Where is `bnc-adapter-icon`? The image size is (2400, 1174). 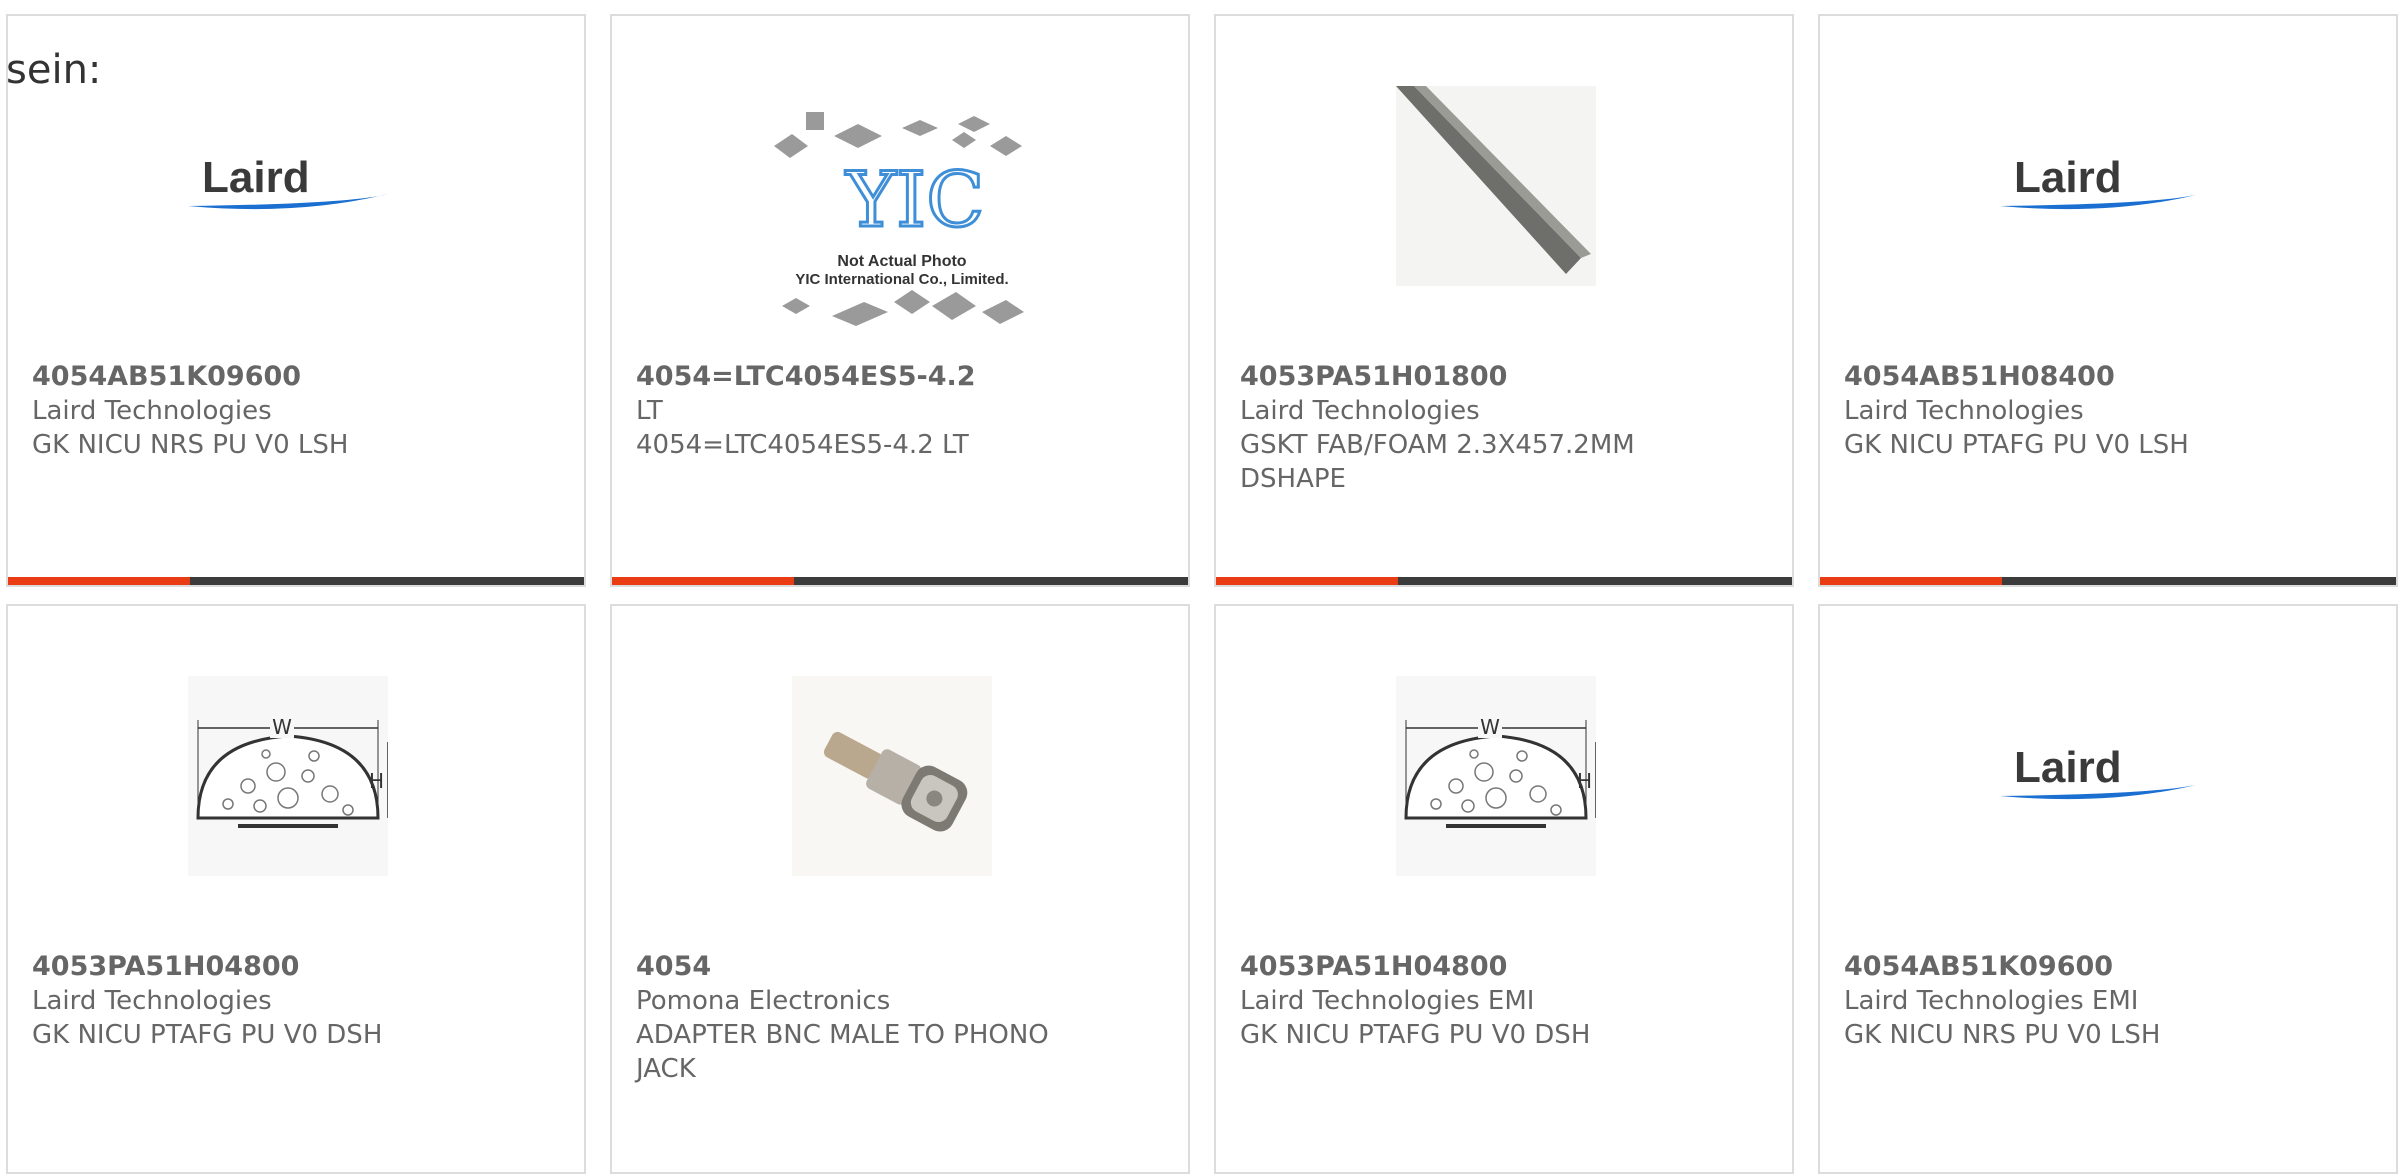
bnc-adapter-icon is located at coordinates (892, 776).